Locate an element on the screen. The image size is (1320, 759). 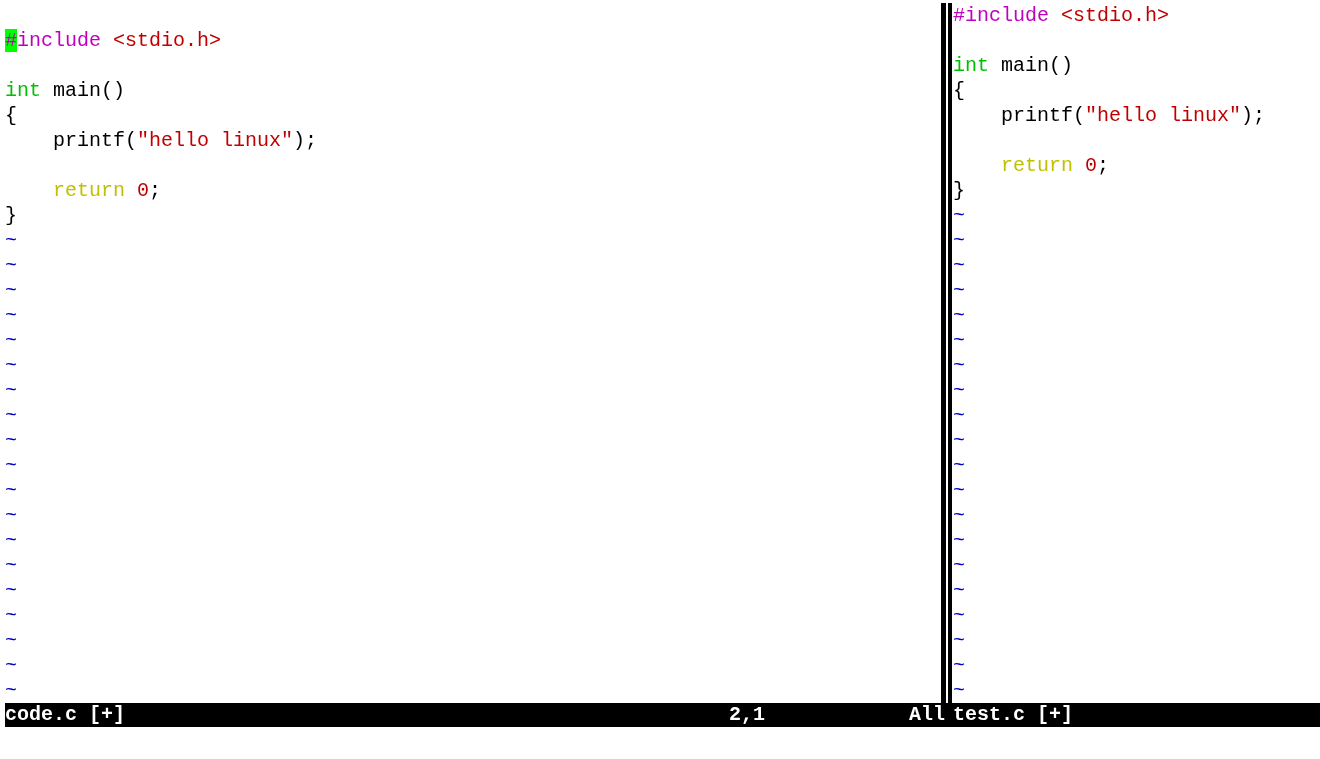
file-name: test.c [+] is located at coordinates (1013, 715).